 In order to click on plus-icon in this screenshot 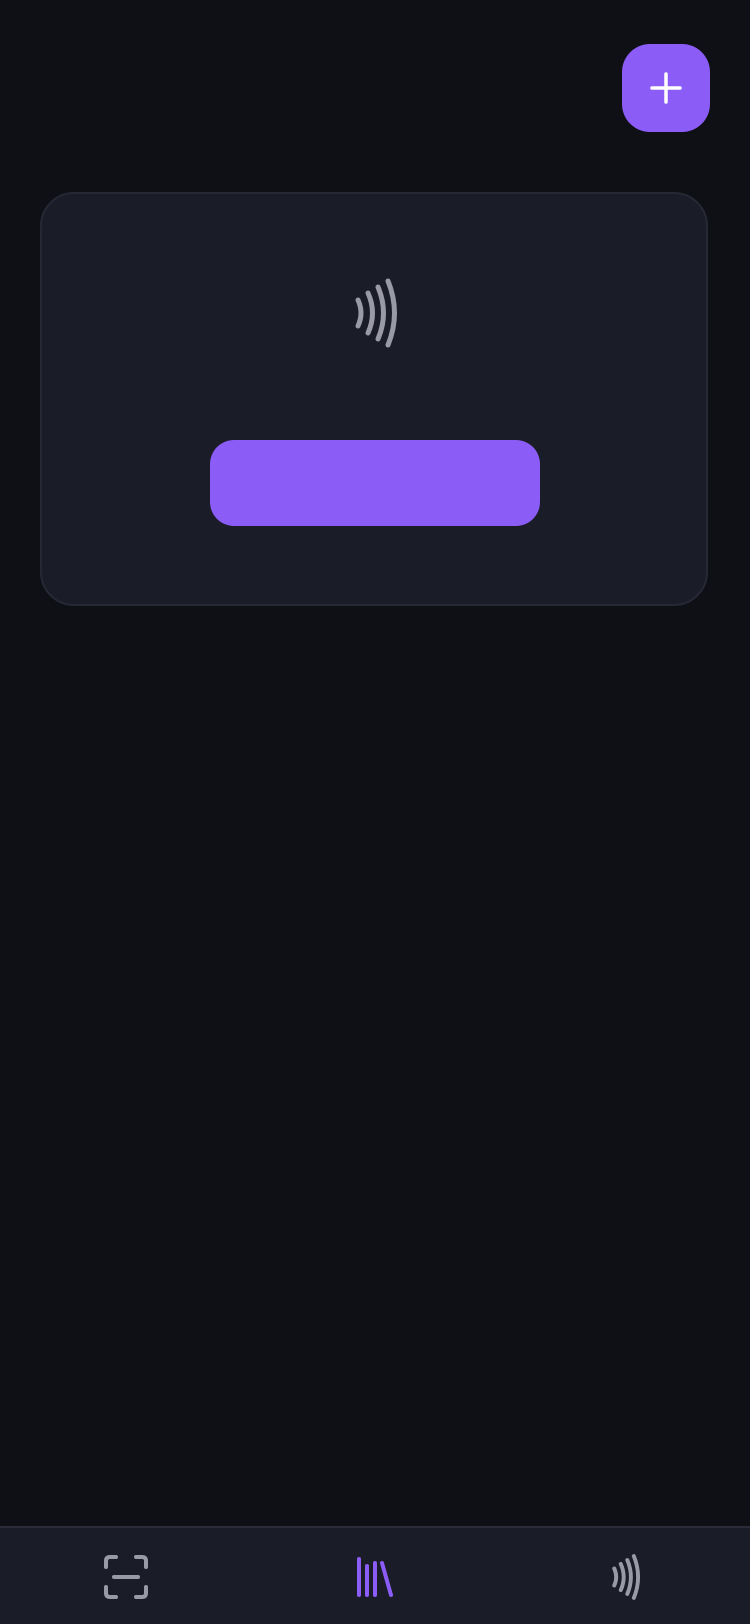, I will do `click(666, 88)`.